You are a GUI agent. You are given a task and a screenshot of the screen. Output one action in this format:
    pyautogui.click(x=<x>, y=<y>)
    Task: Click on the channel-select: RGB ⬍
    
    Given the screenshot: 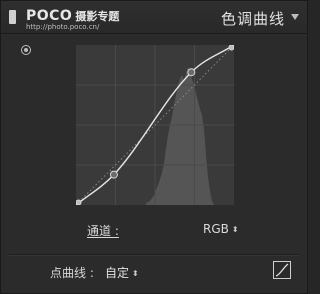 What is the action you would take?
    pyautogui.click(x=221, y=229)
    